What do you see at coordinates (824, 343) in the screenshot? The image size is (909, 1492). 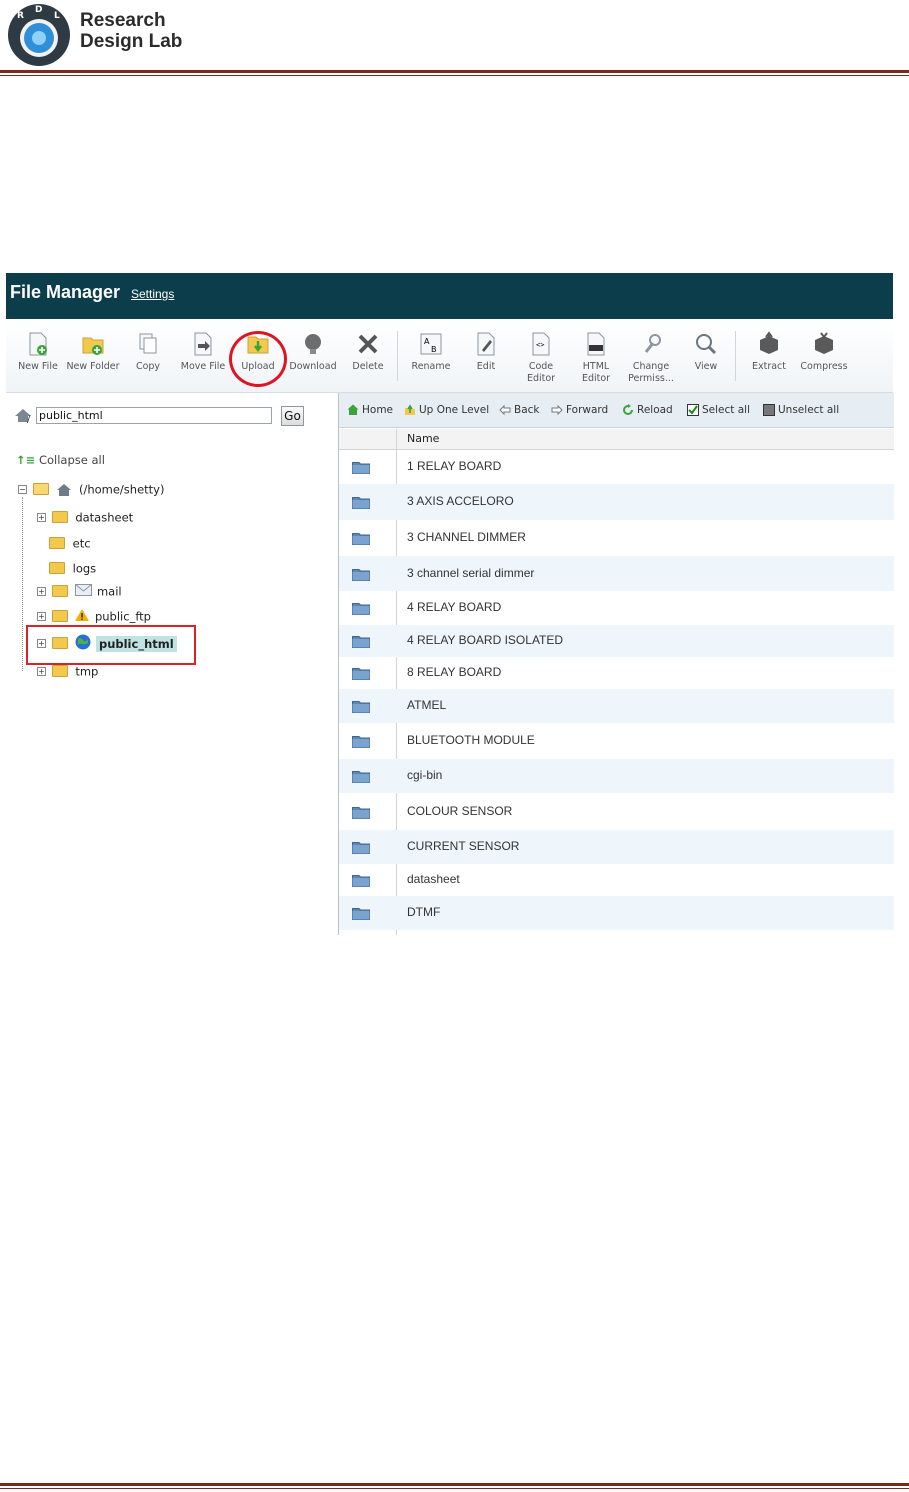 I see `compress-icon` at bounding box center [824, 343].